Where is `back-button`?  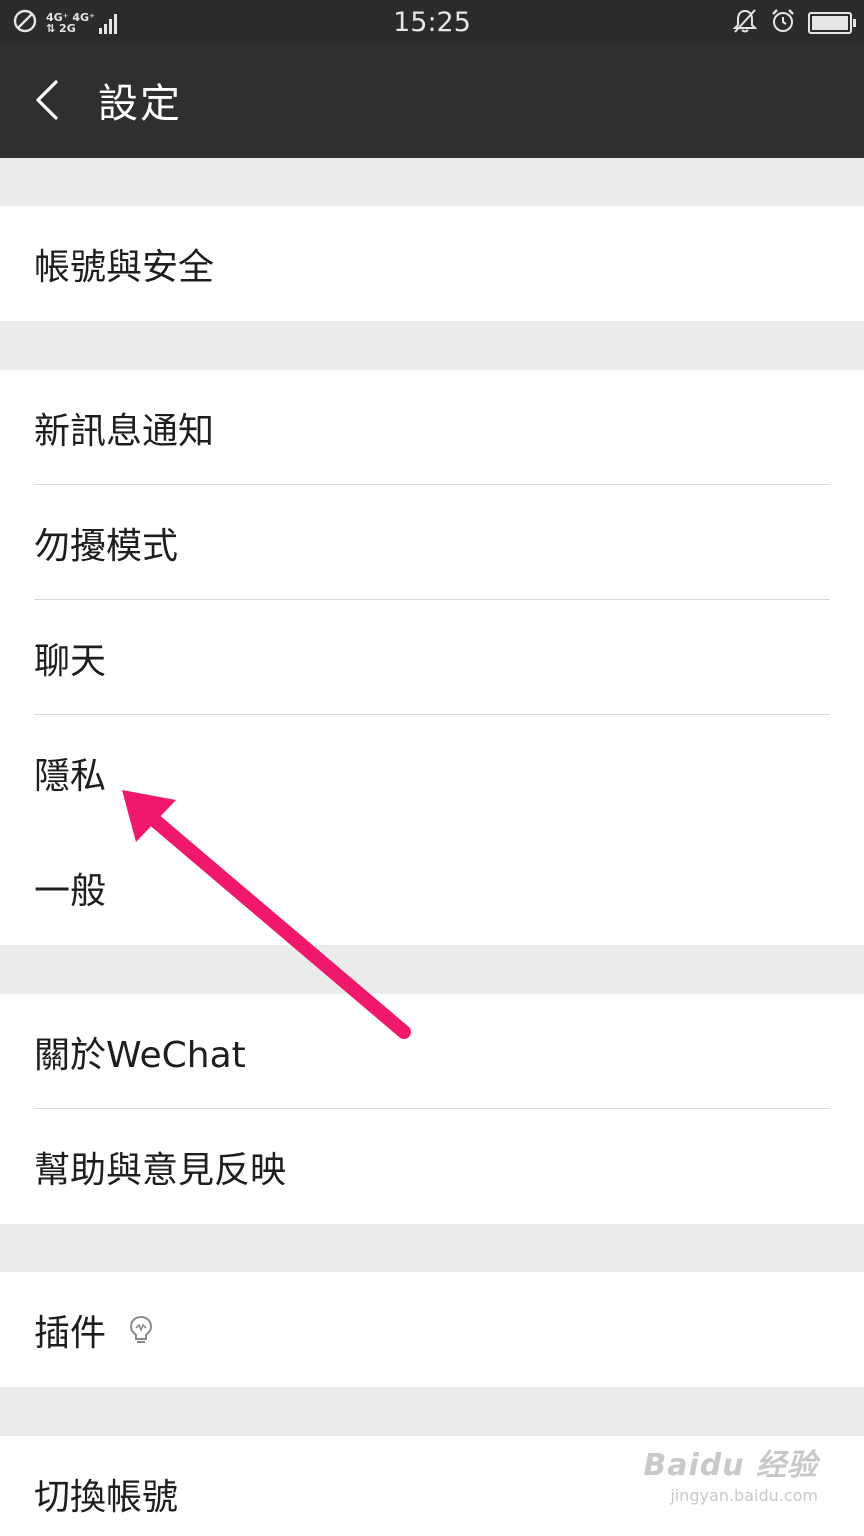 back-button is located at coordinates (50, 100).